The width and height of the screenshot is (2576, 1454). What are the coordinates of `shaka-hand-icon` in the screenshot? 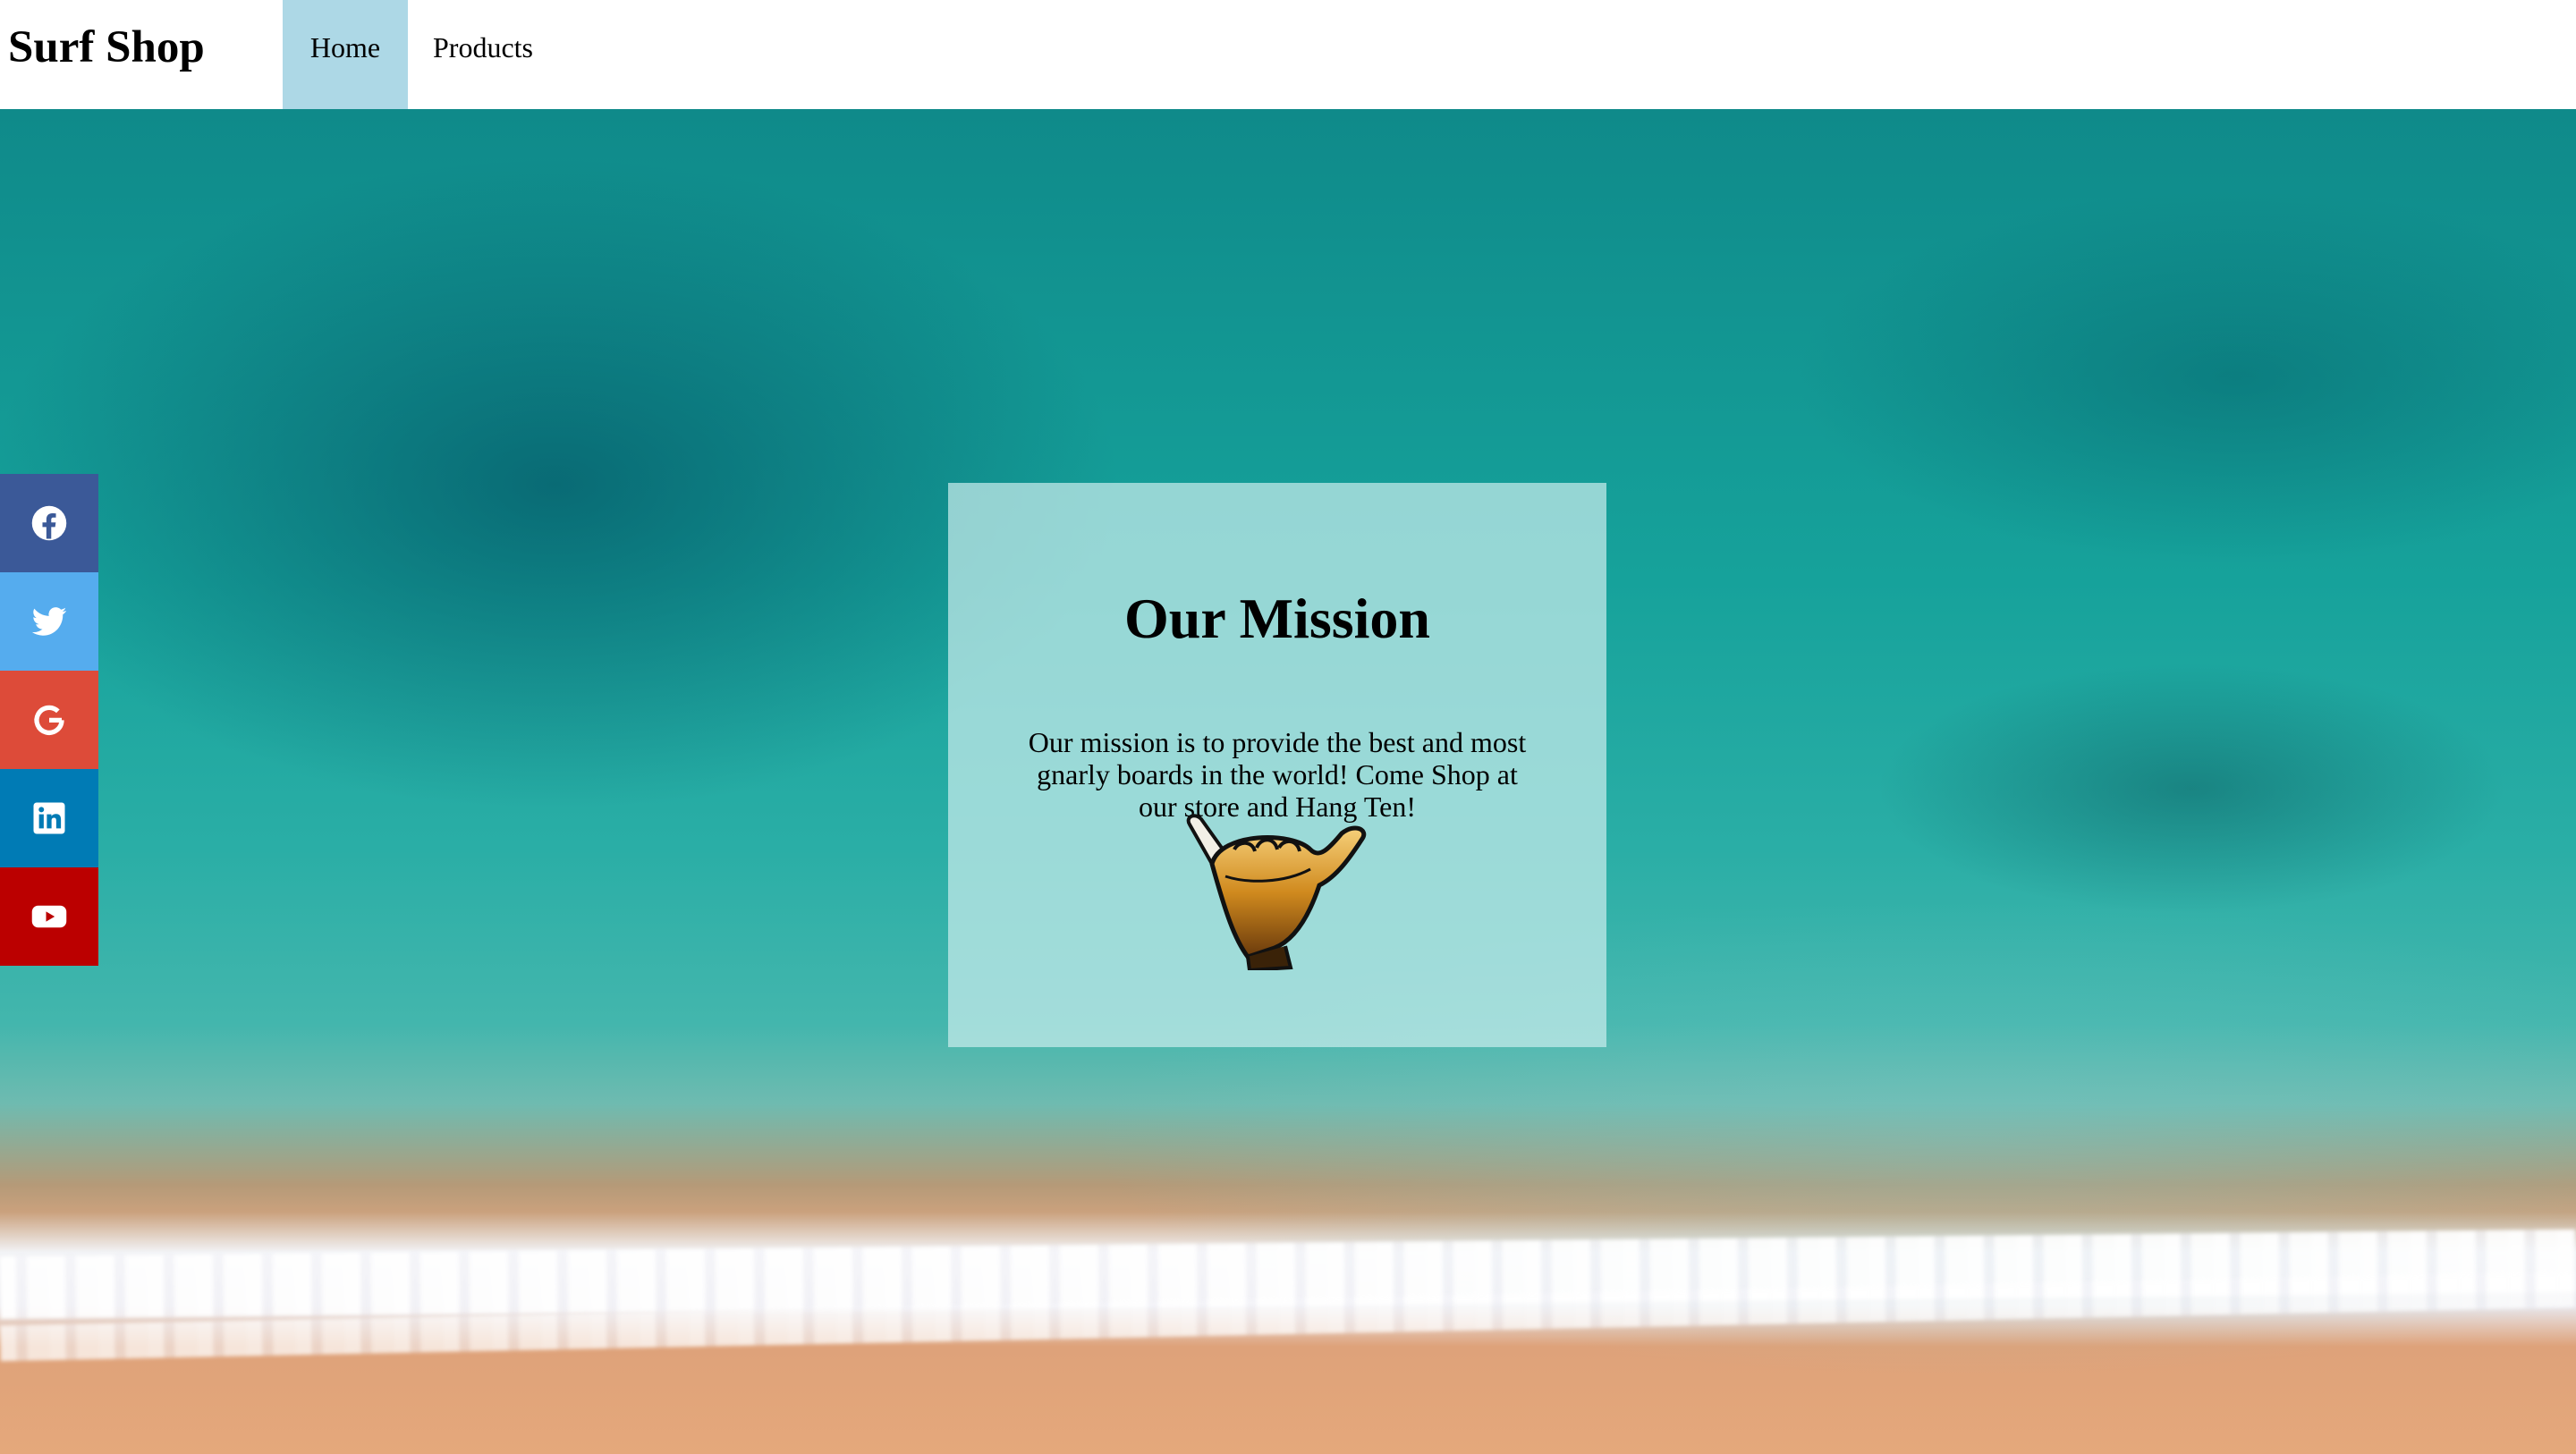 It's located at (1276, 893).